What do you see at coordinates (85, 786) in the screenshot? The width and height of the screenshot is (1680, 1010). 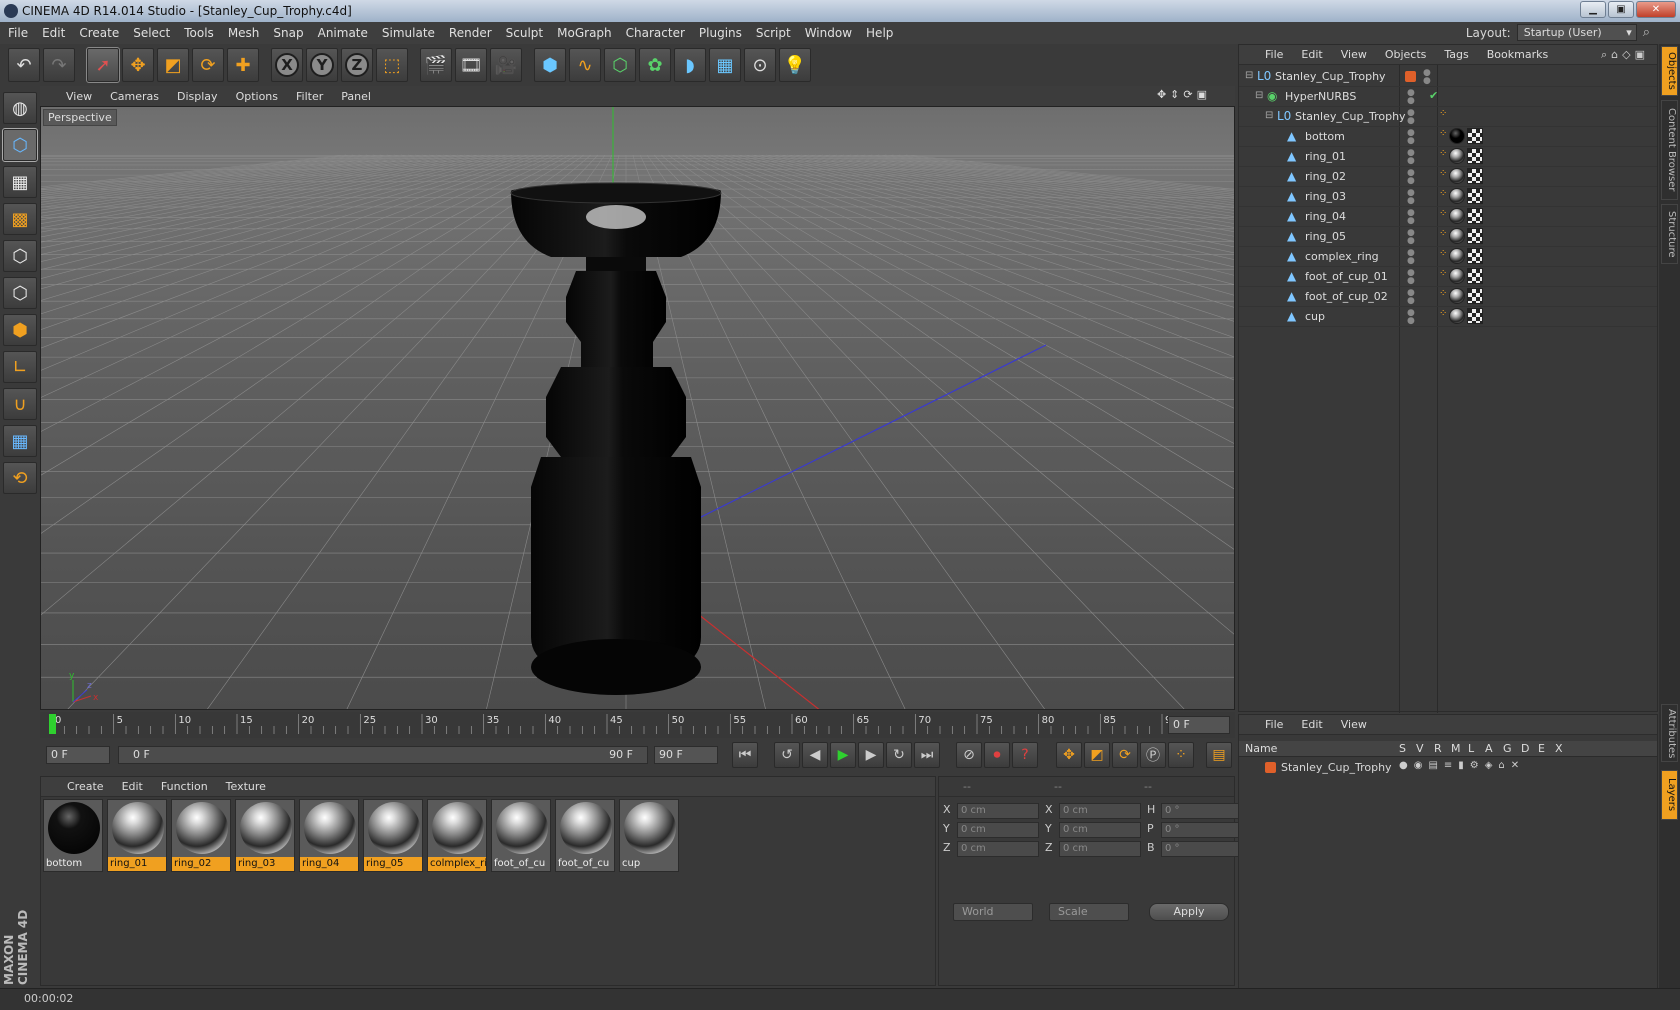 I see `material-menu-create: Create` at bounding box center [85, 786].